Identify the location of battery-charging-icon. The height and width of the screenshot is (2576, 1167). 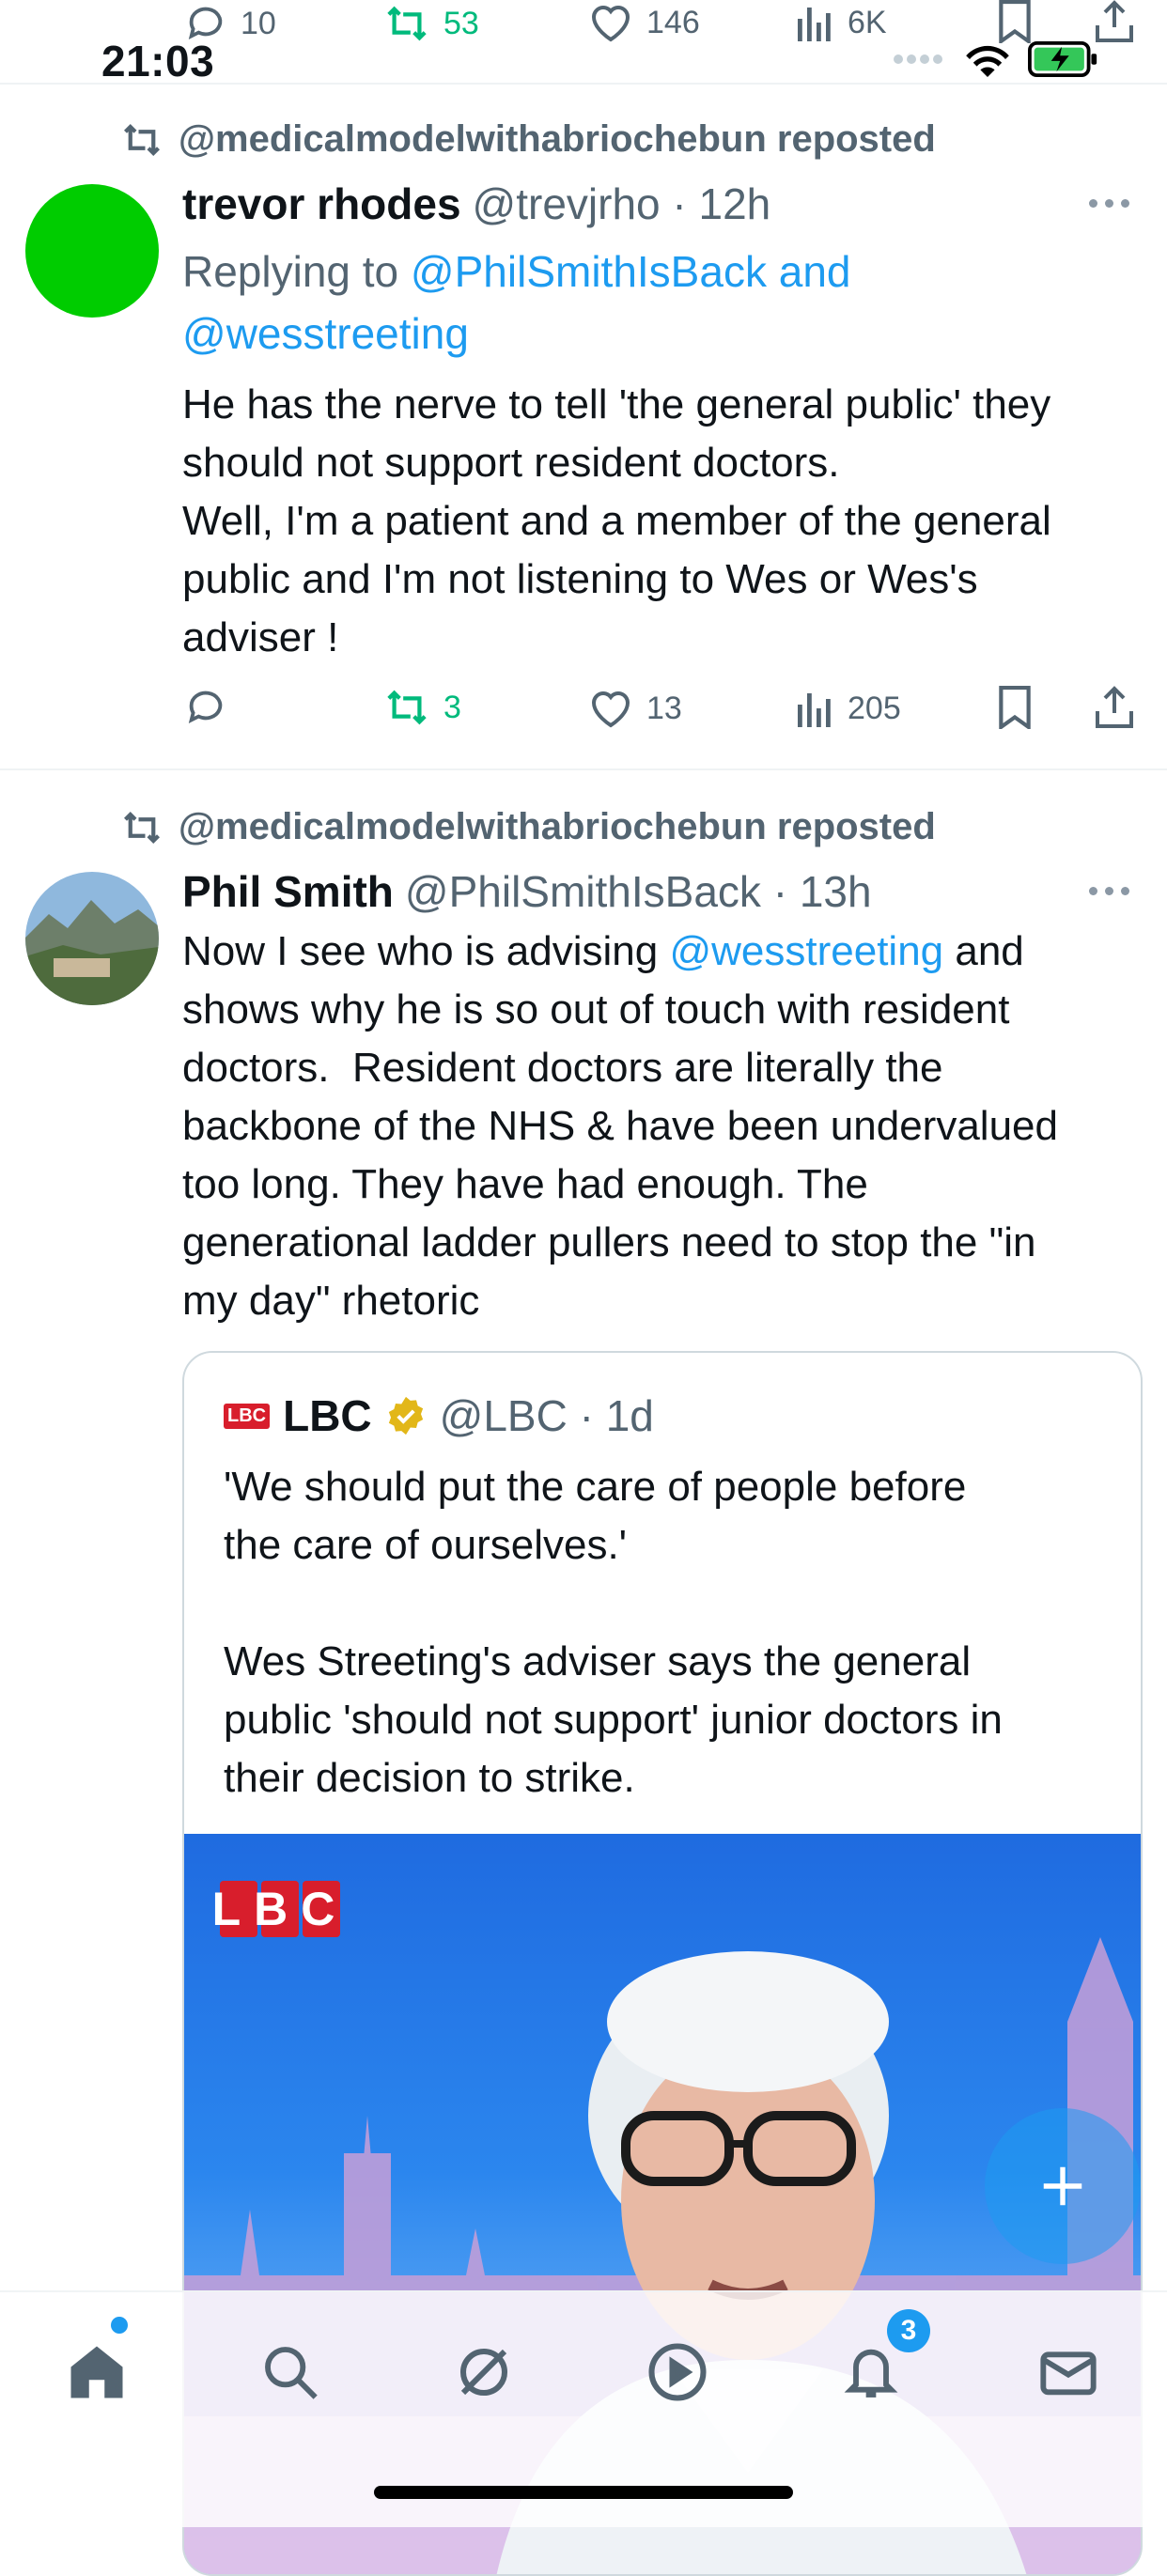
(1062, 59).